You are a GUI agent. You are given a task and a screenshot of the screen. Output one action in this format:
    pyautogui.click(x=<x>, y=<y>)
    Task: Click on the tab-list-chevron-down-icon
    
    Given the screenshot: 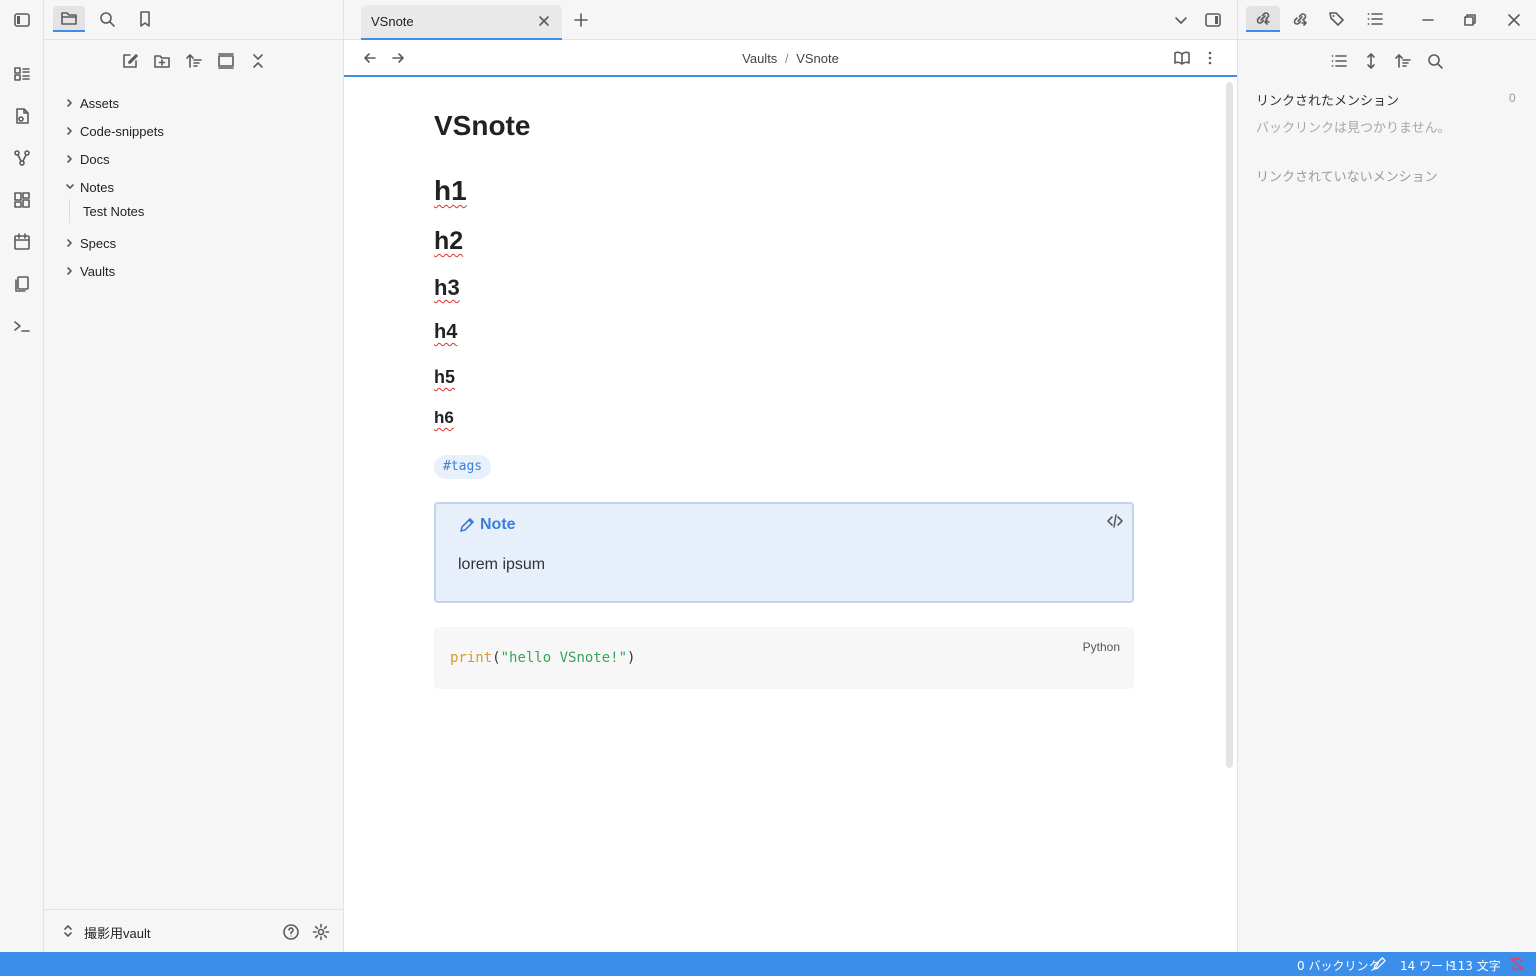 What is the action you would take?
    pyautogui.click(x=1181, y=20)
    